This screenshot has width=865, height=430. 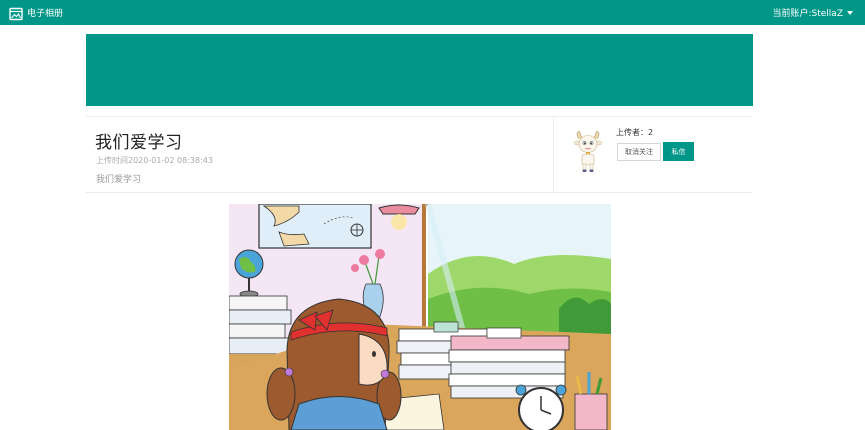 I want to click on uploader-avatar, so click(x=588, y=151).